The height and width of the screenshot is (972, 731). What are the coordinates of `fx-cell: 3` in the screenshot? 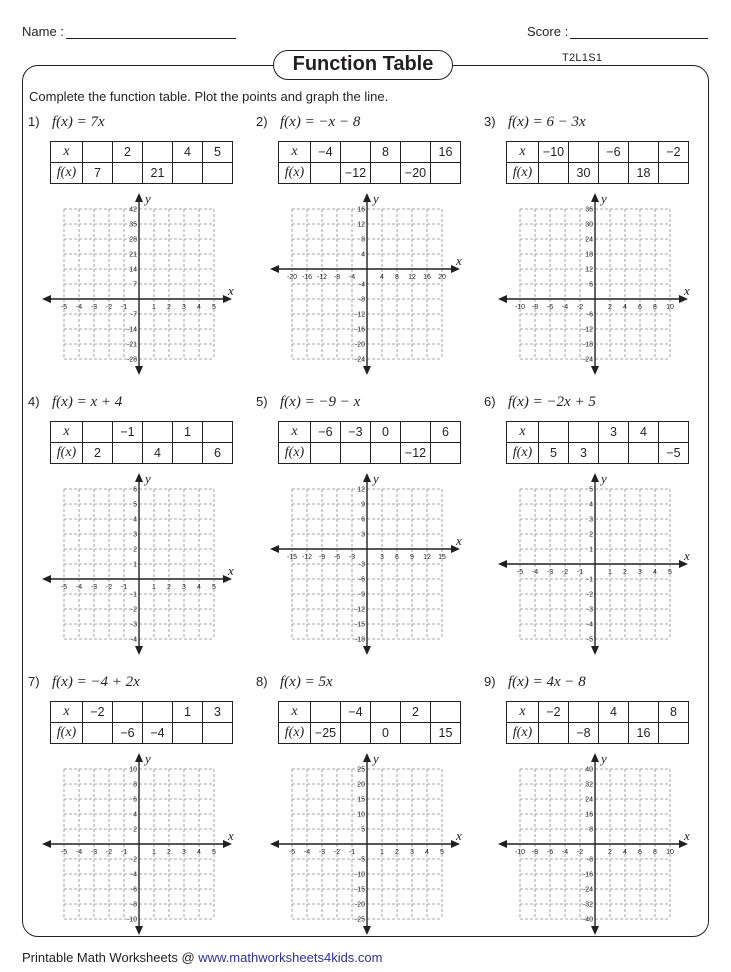 It's located at (583, 453).